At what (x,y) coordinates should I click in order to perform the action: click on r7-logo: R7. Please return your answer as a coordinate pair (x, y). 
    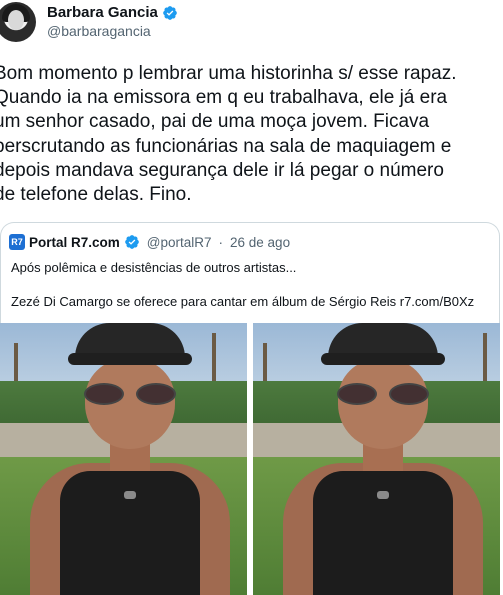
    Looking at the image, I should click on (17, 242).